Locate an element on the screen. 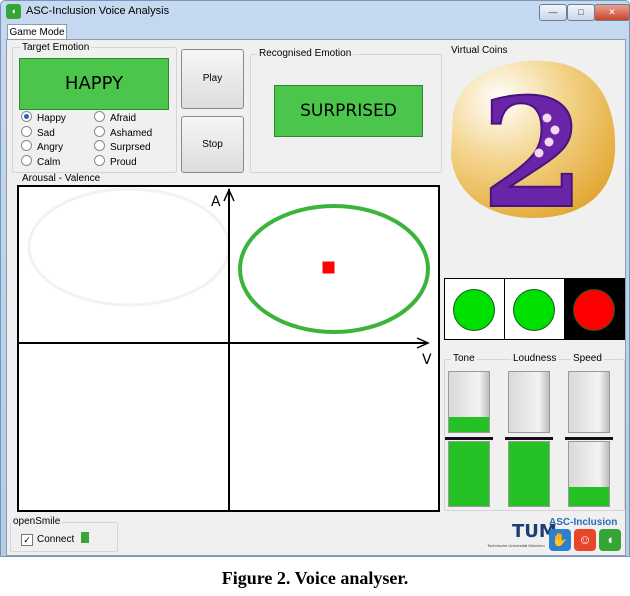 This screenshot has width=630, height=596. meter-target-tone is located at coordinates (469, 474).